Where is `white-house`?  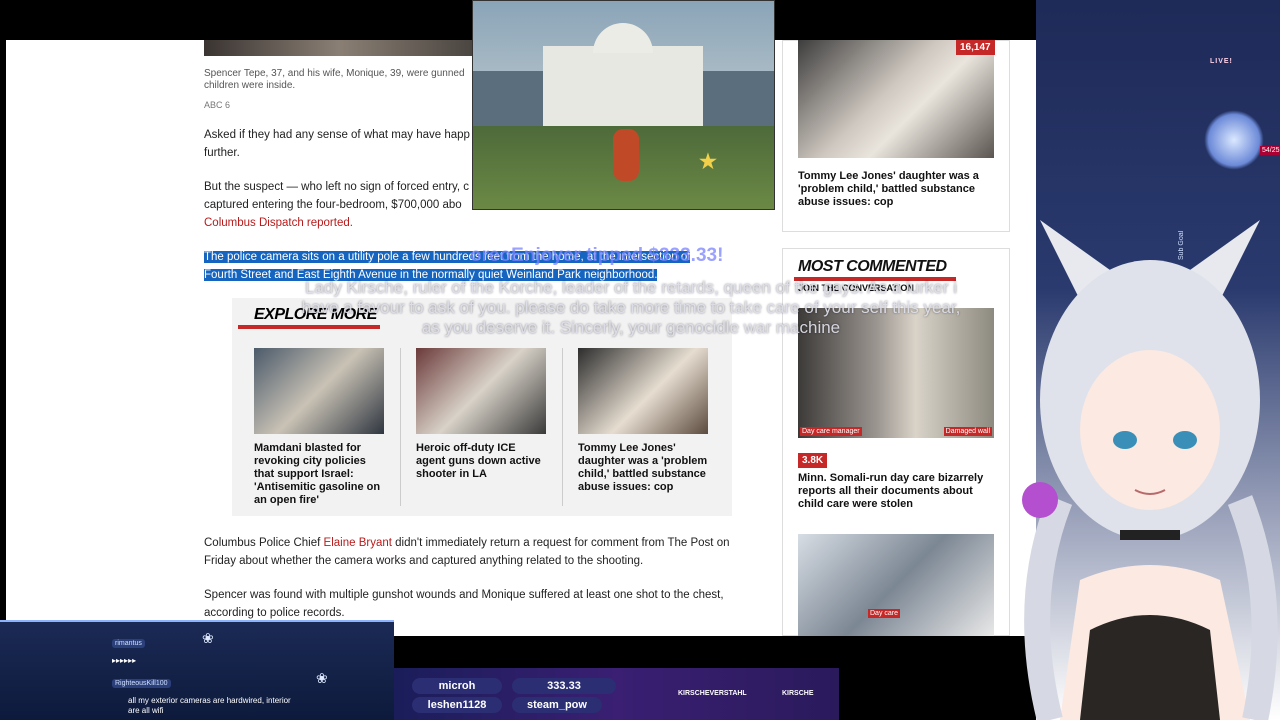
white-house is located at coordinates (623, 86).